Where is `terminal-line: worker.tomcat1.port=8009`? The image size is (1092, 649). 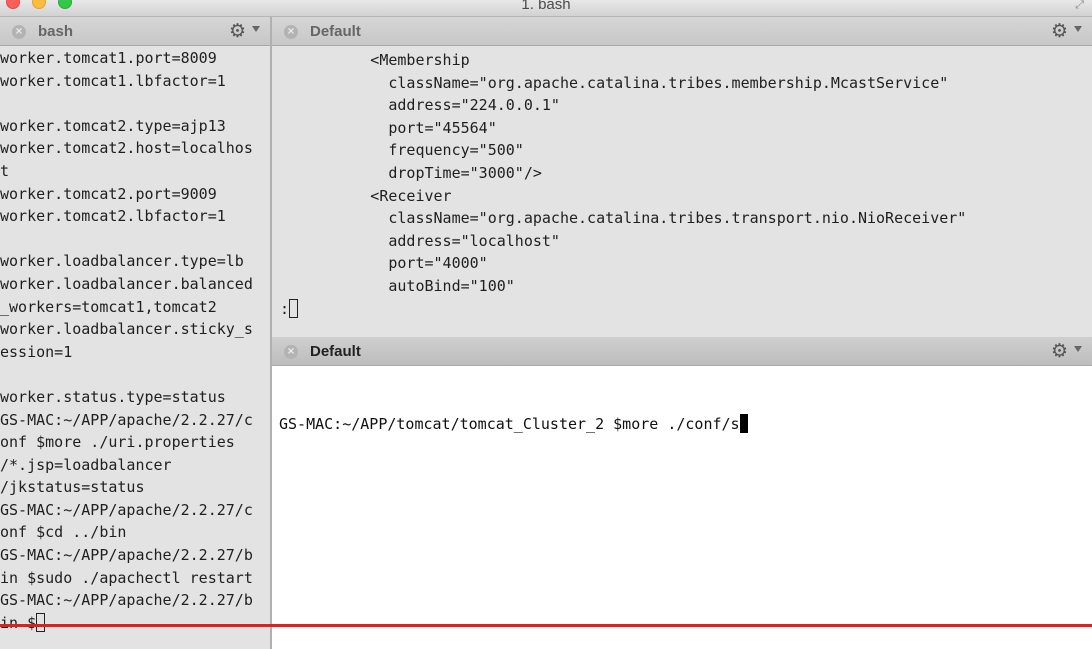 terminal-line: worker.tomcat1.port=8009 is located at coordinates (108, 58).